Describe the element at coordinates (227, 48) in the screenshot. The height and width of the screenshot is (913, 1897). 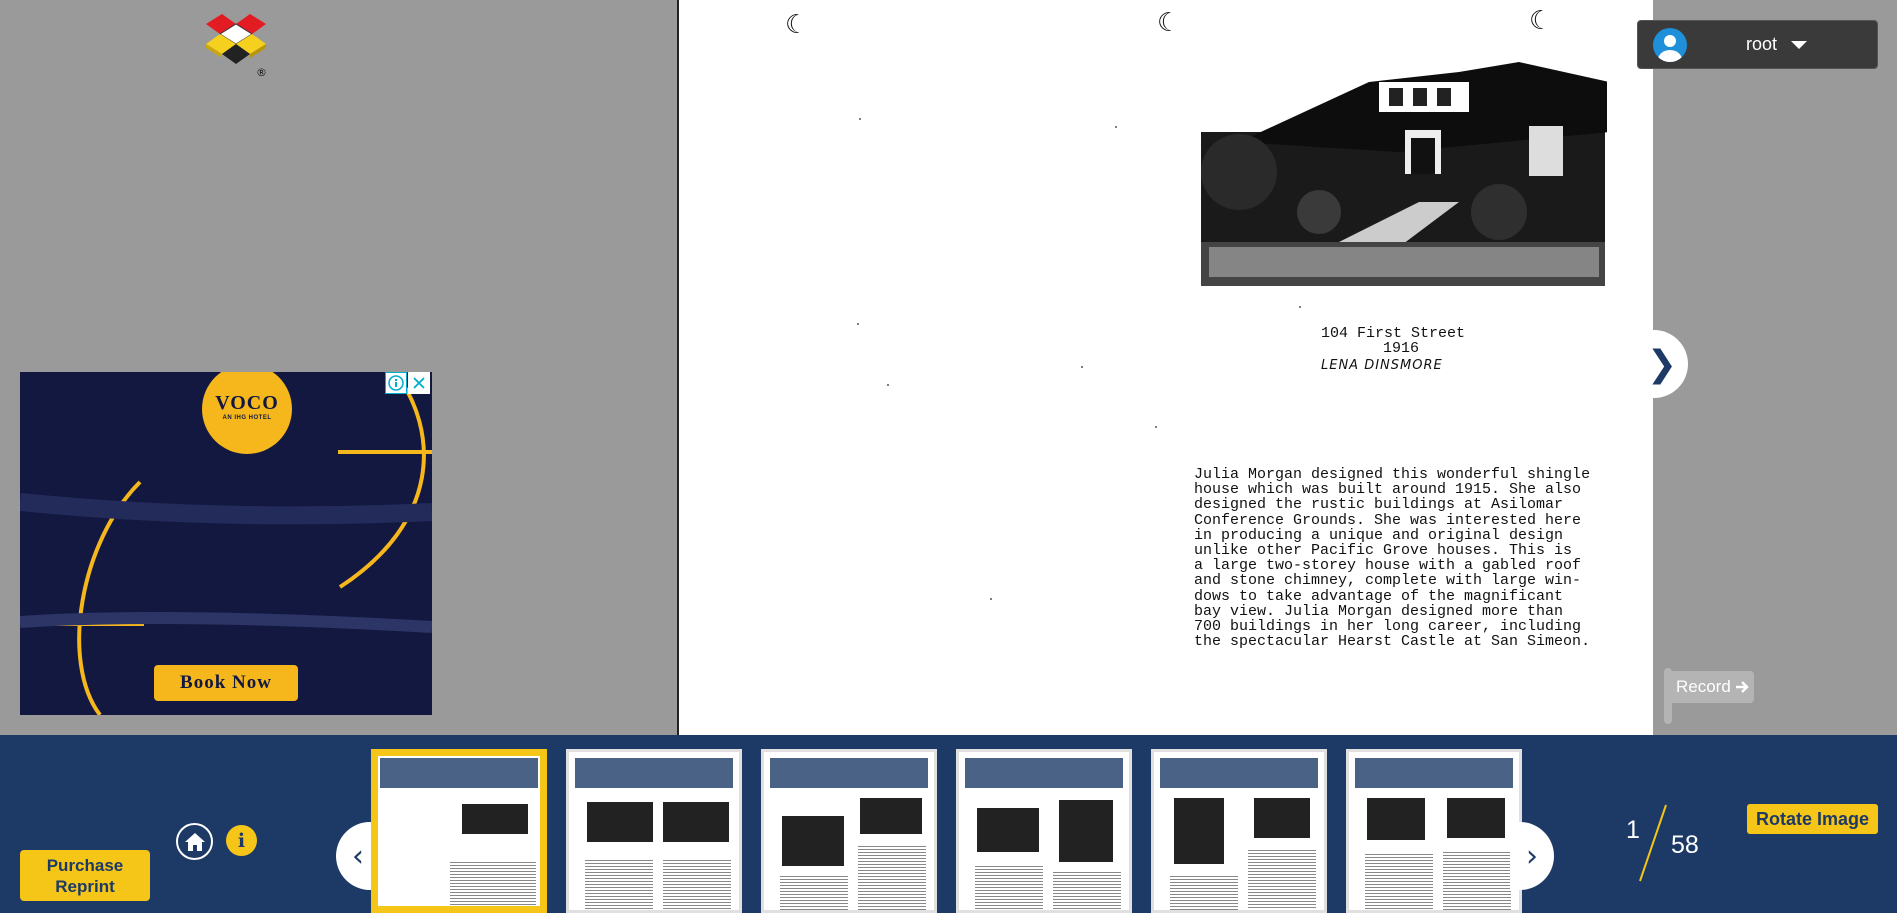
I see `cubes-logo-icon: ®` at that location.